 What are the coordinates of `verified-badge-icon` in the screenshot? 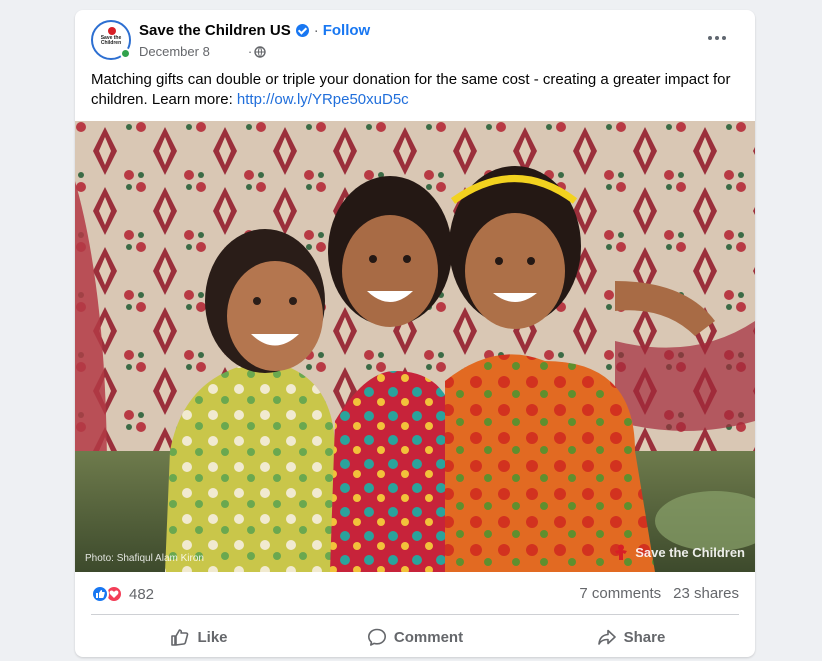 It's located at (302, 30).